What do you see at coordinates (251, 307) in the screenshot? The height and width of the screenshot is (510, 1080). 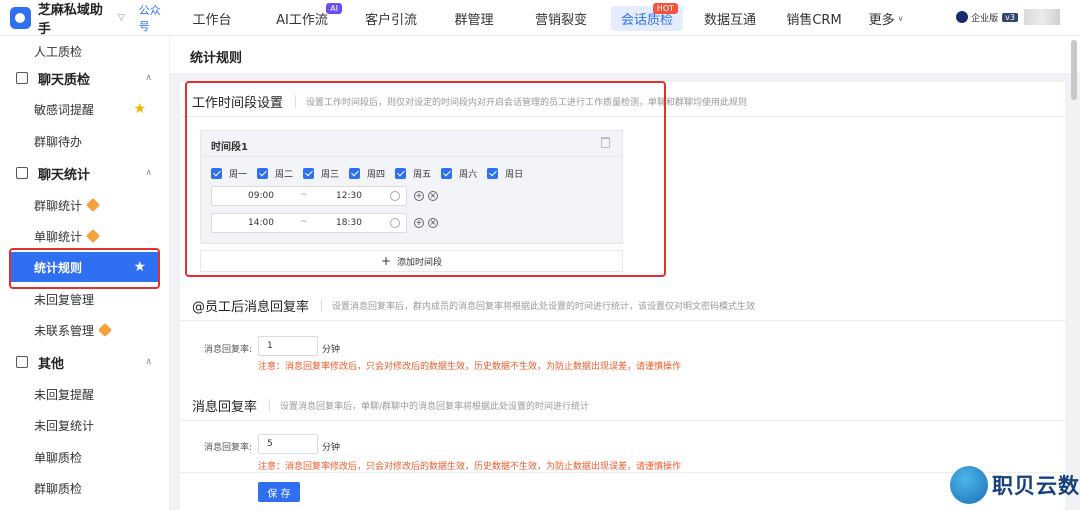 I see `section-title: @员工后消息回复率` at bounding box center [251, 307].